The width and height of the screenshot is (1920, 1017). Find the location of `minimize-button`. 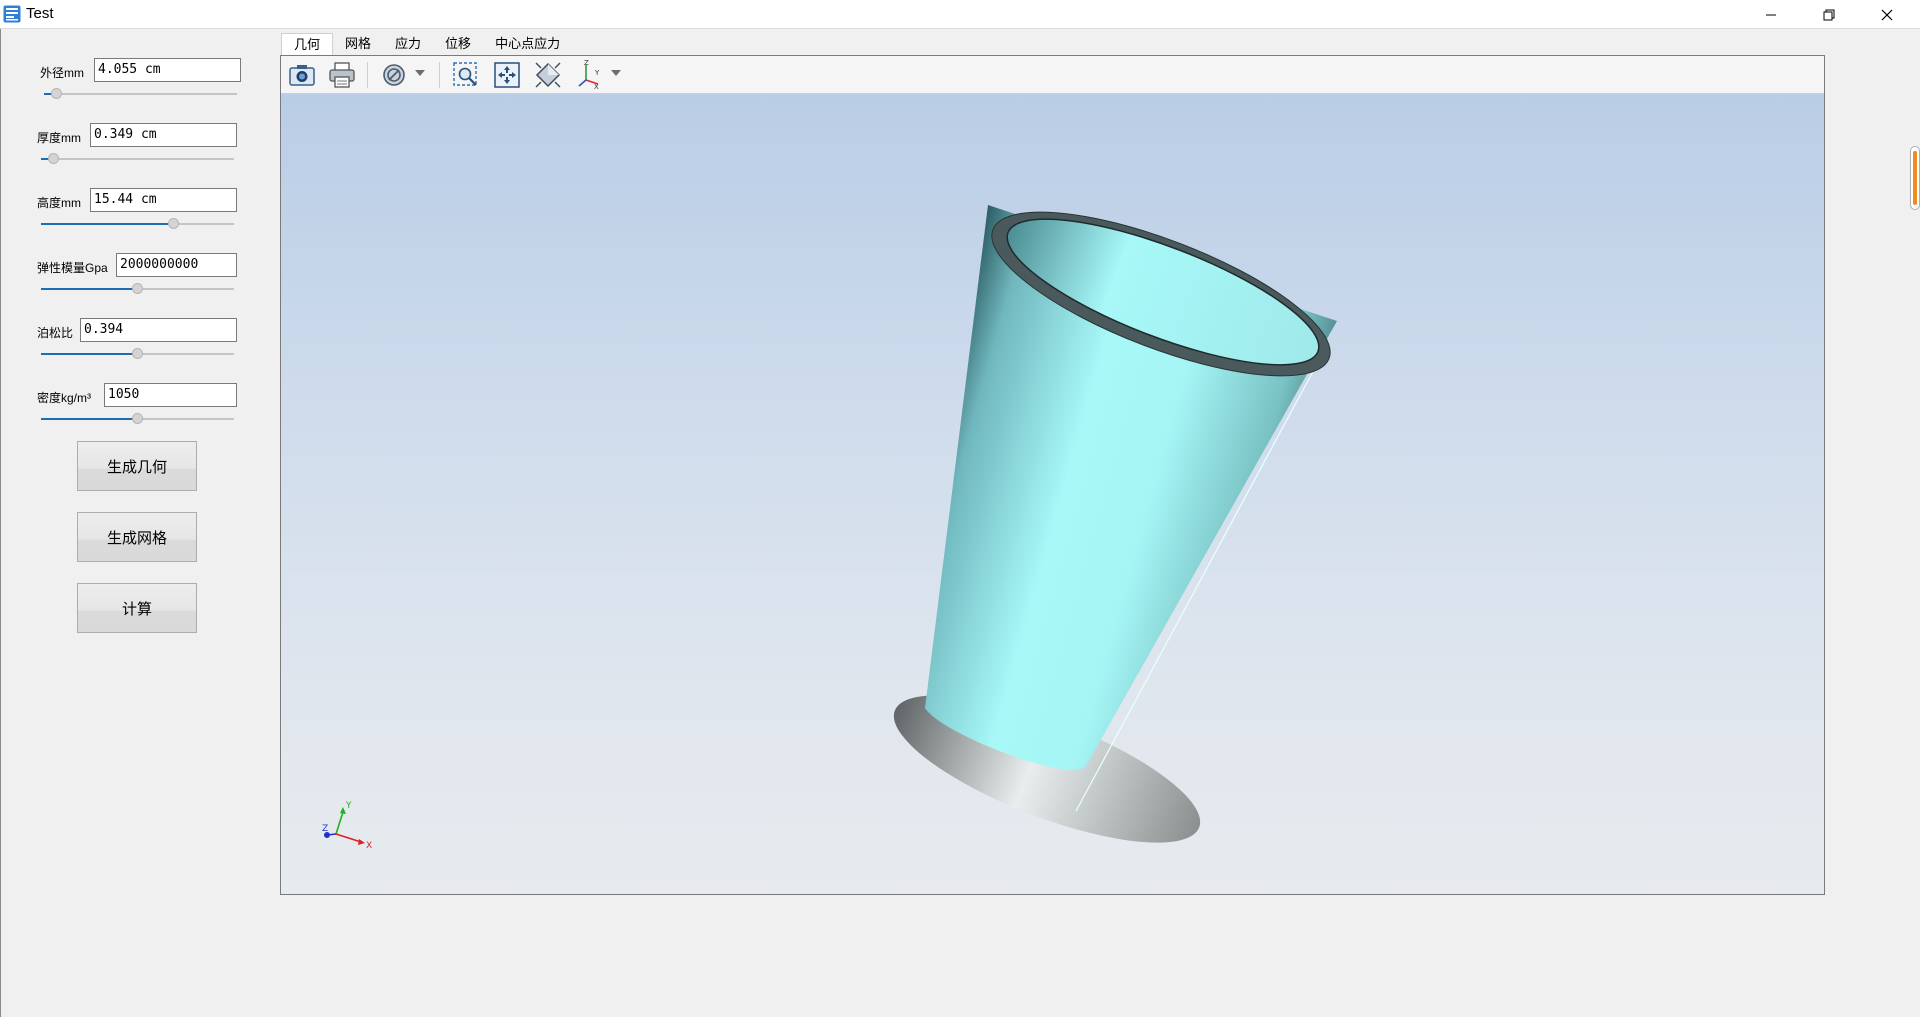

minimize-button is located at coordinates (1771, 14).